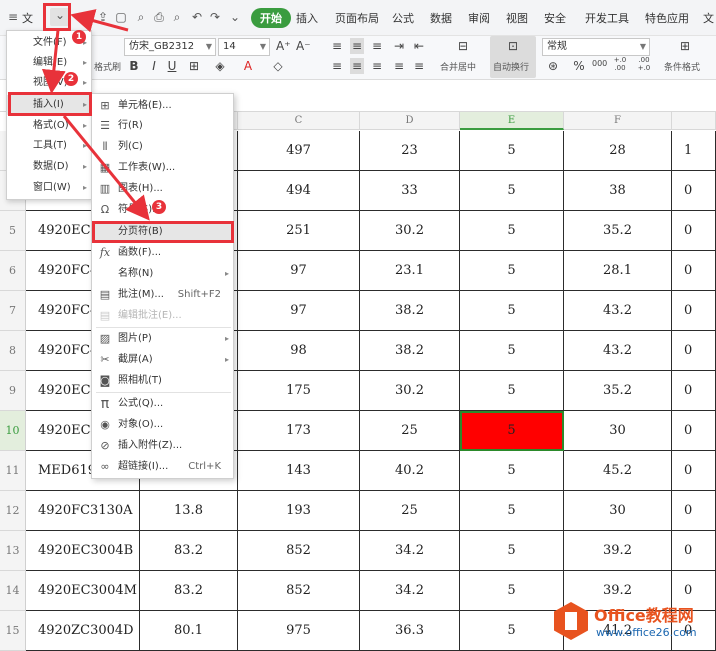 The width and height of the screenshot is (716, 651). What do you see at coordinates (646, 632) in the screenshot?
I see `logo-url: www.office26.com` at bounding box center [646, 632].